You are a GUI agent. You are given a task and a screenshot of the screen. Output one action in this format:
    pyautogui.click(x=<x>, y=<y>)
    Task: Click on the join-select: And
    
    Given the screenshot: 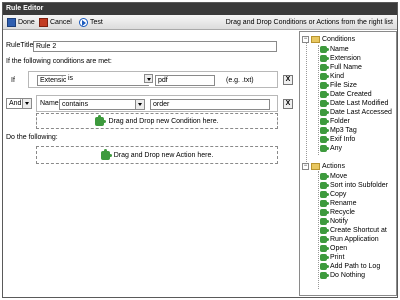 What is the action you would take?
    pyautogui.click(x=19, y=103)
    